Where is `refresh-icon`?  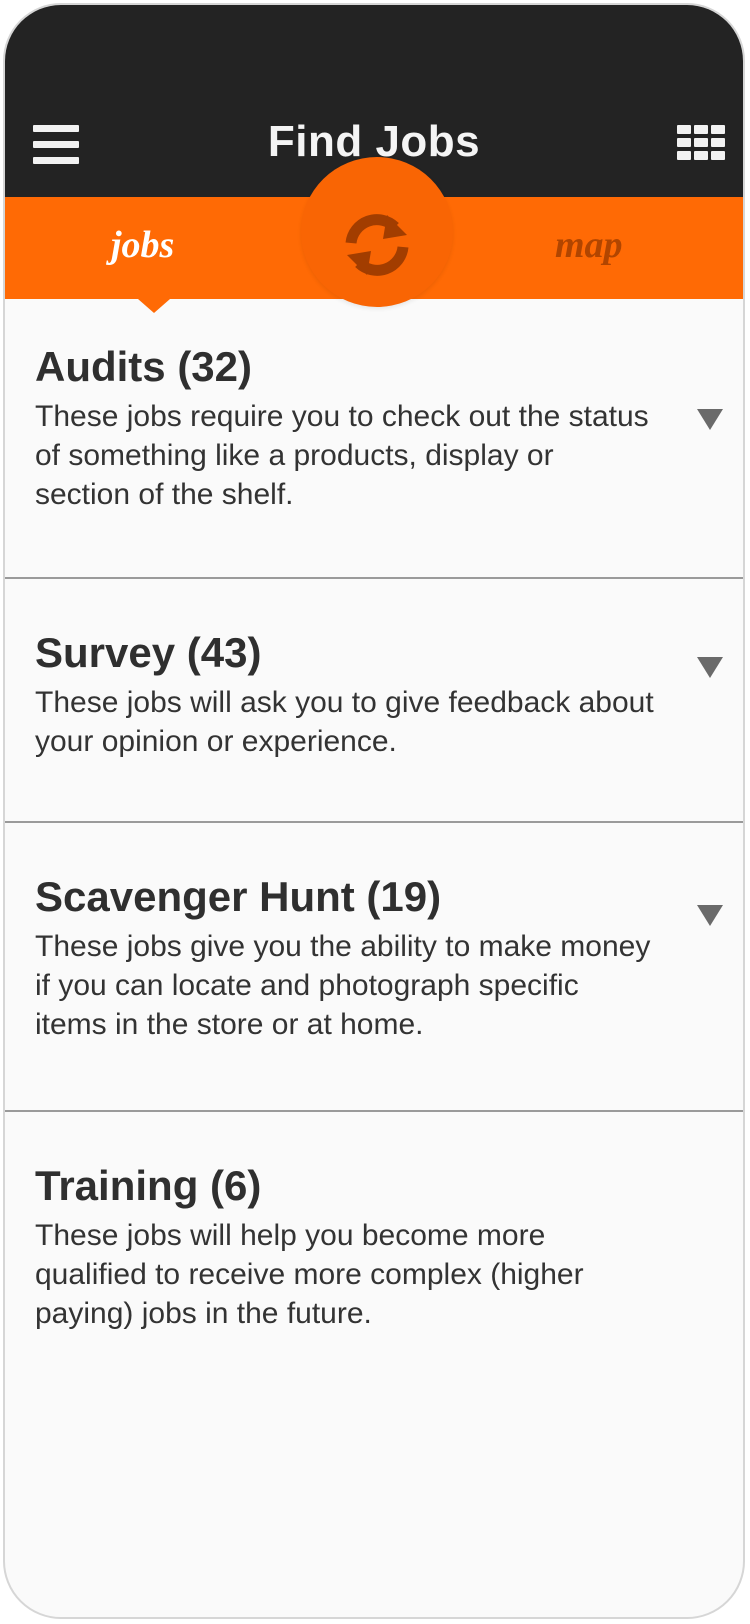
refresh-icon is located at coordinates (377, 245).